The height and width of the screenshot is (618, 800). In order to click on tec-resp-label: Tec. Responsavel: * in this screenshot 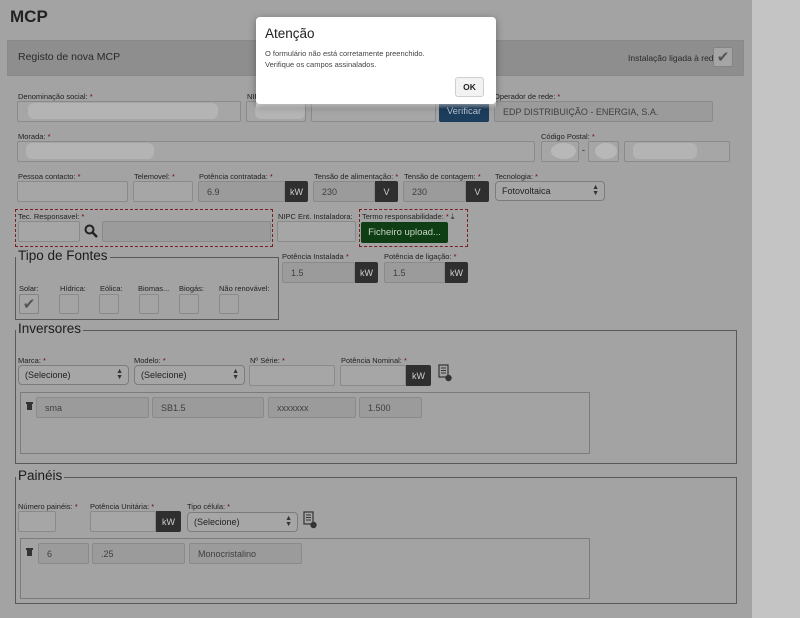, I will do `click(51, 216)`.